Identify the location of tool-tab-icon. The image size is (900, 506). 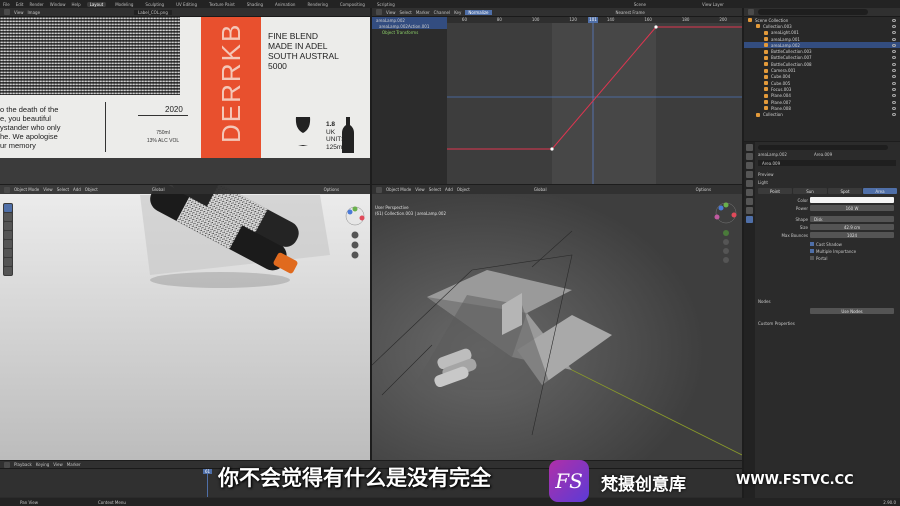
(749, 147).